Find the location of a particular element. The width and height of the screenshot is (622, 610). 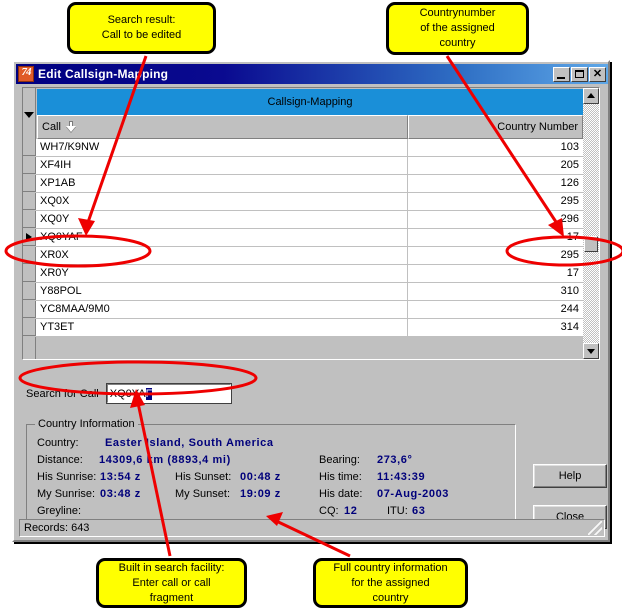

table-row: WH7/K9NW 103 is located at coordinates (304, 148).